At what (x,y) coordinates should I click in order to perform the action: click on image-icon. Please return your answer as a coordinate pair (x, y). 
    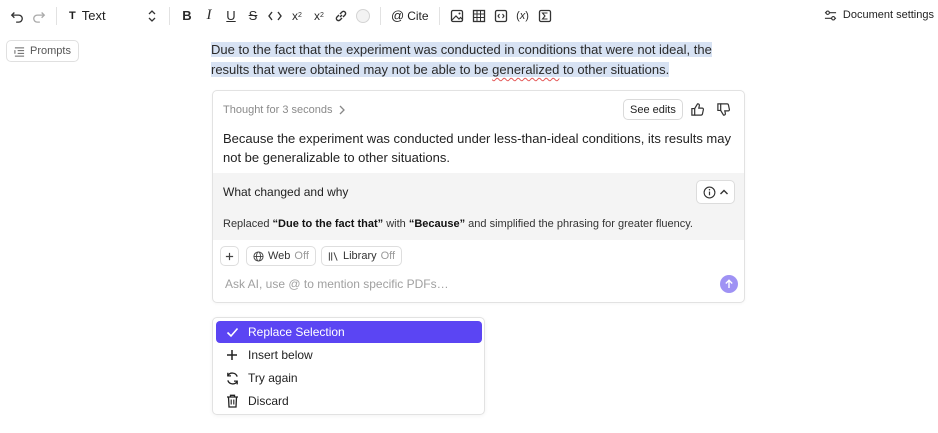
    Looking at the image, I should click on (457, 16).